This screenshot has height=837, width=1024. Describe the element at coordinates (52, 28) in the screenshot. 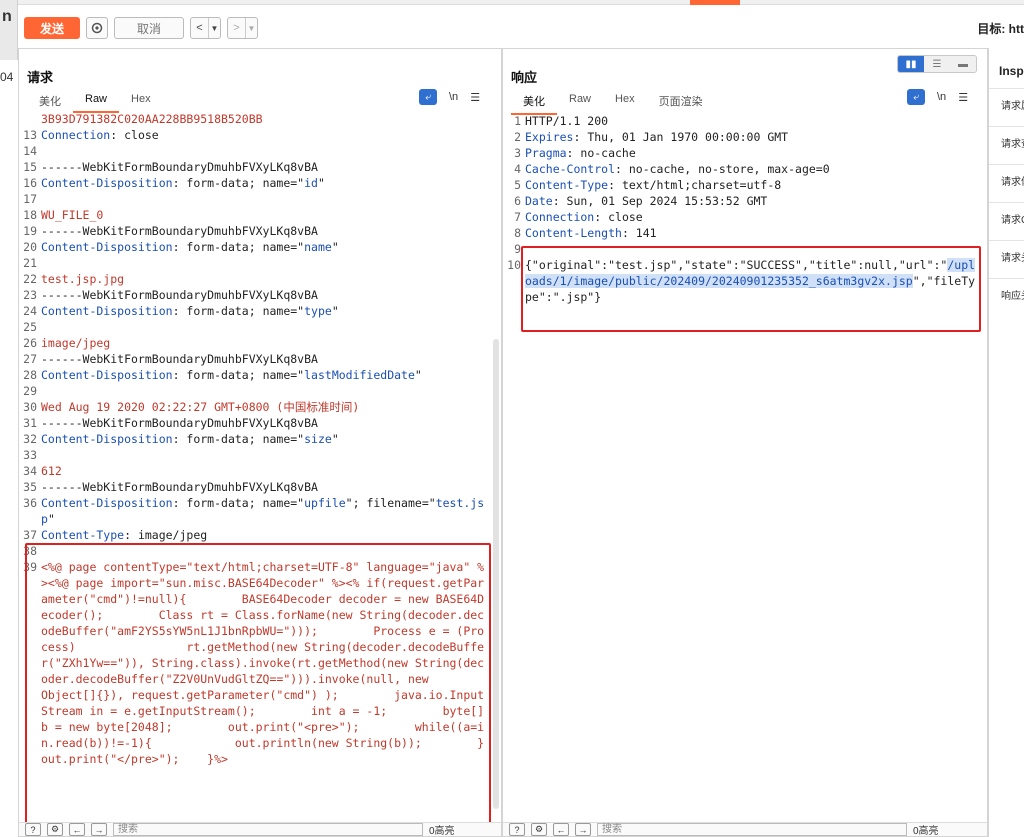

I see `send-button: 发送` at that location.